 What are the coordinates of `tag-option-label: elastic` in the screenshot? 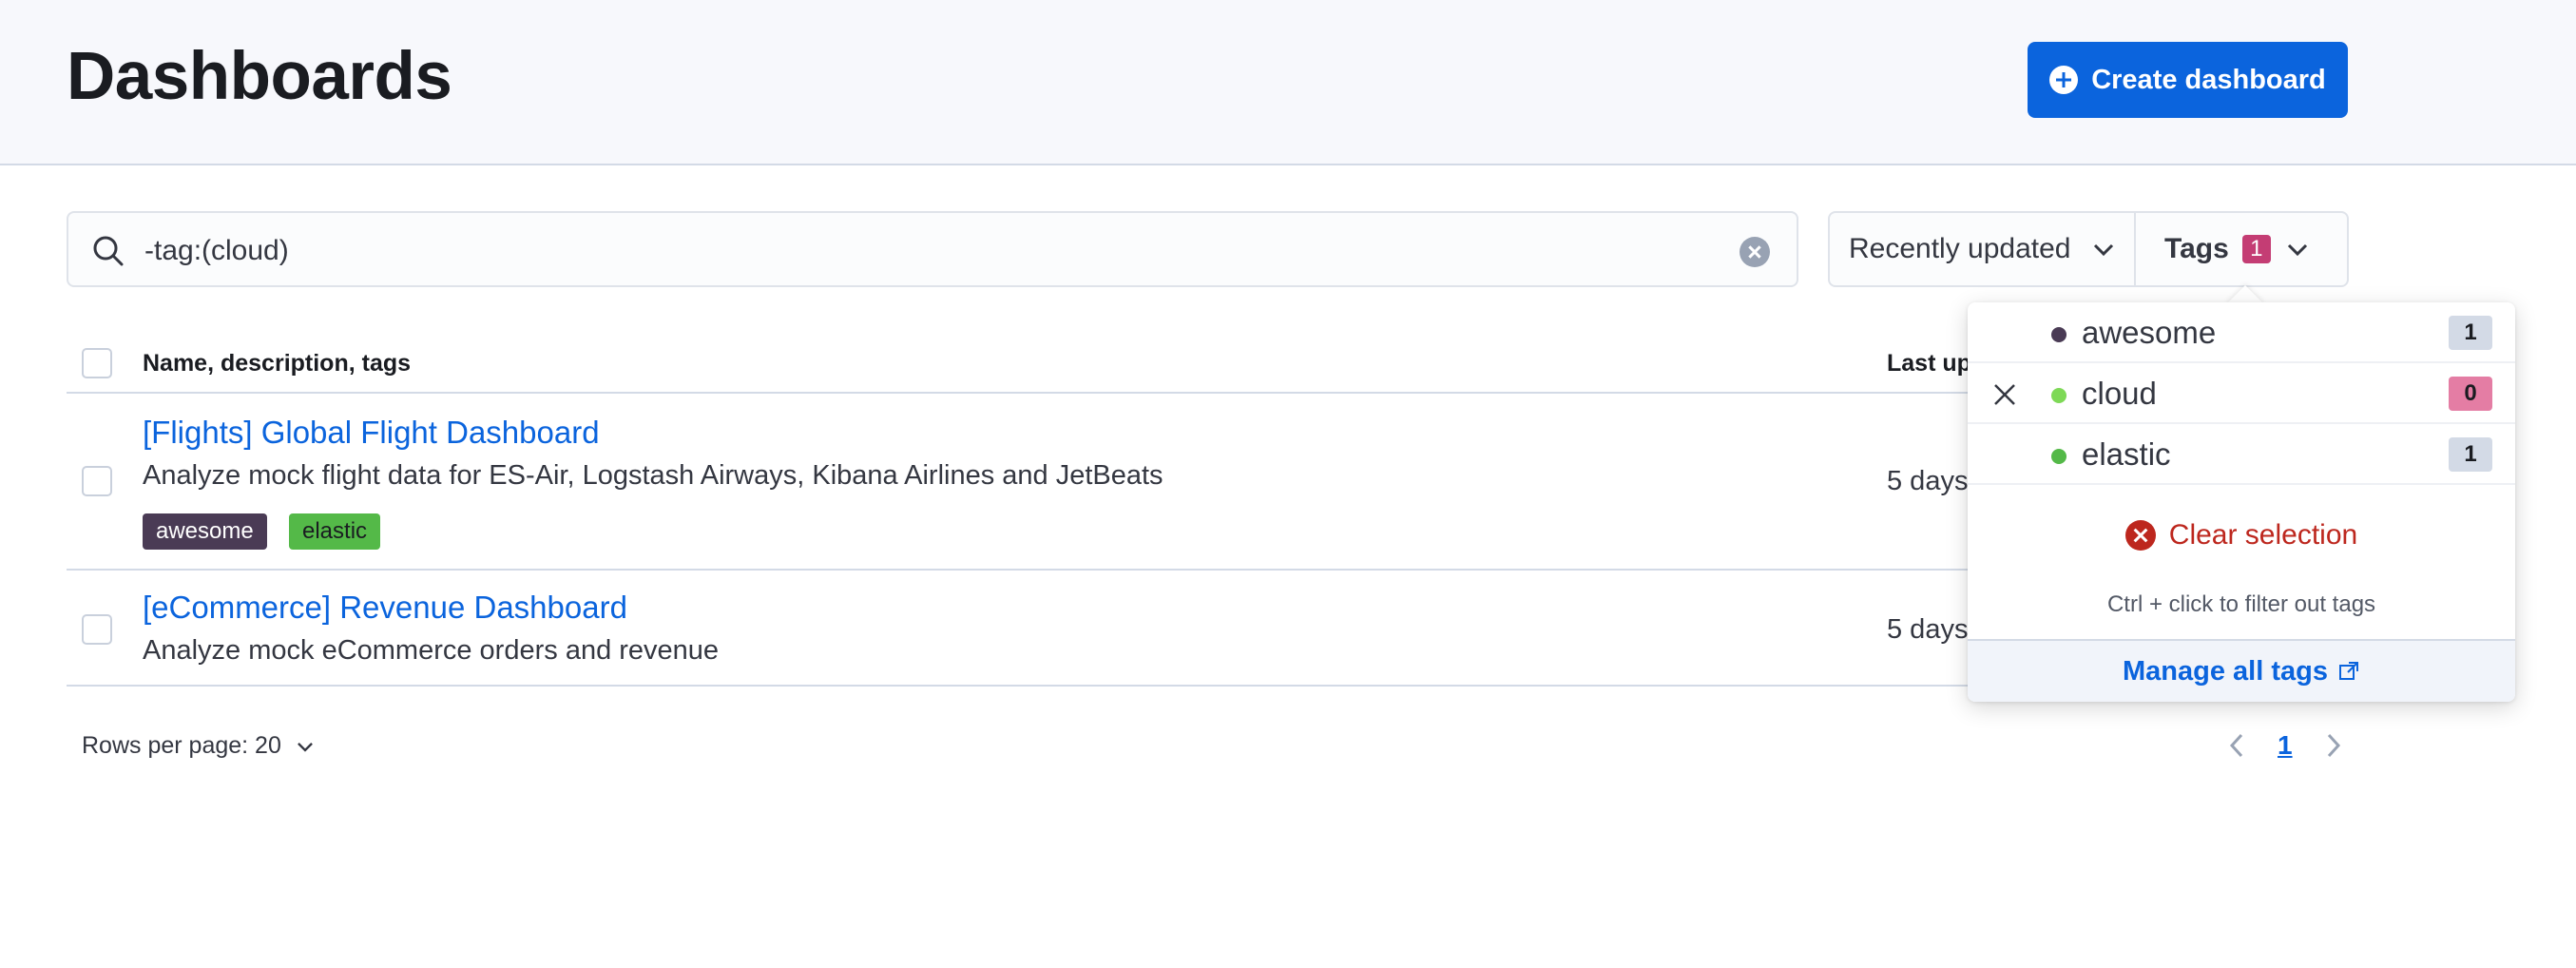 It's located at (2126, 454).